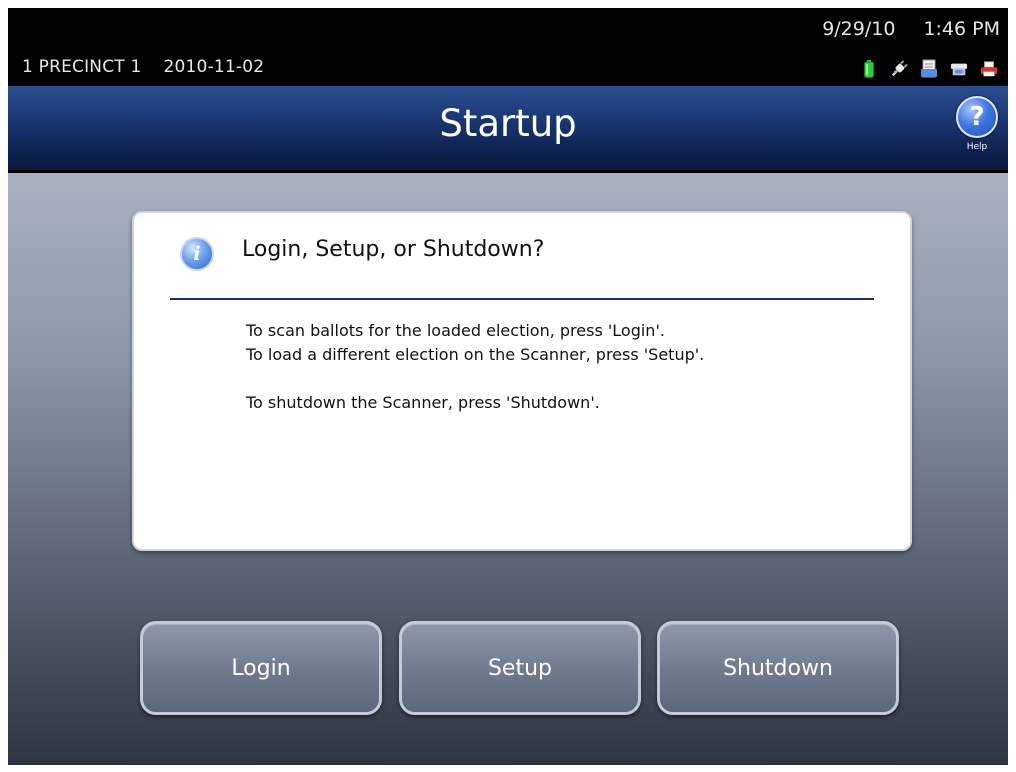 Image resolution: width=1016 pixels, height=772 pixels. I want to click on precinct-name: 1 PRECINCT 1, so click(82, 67).